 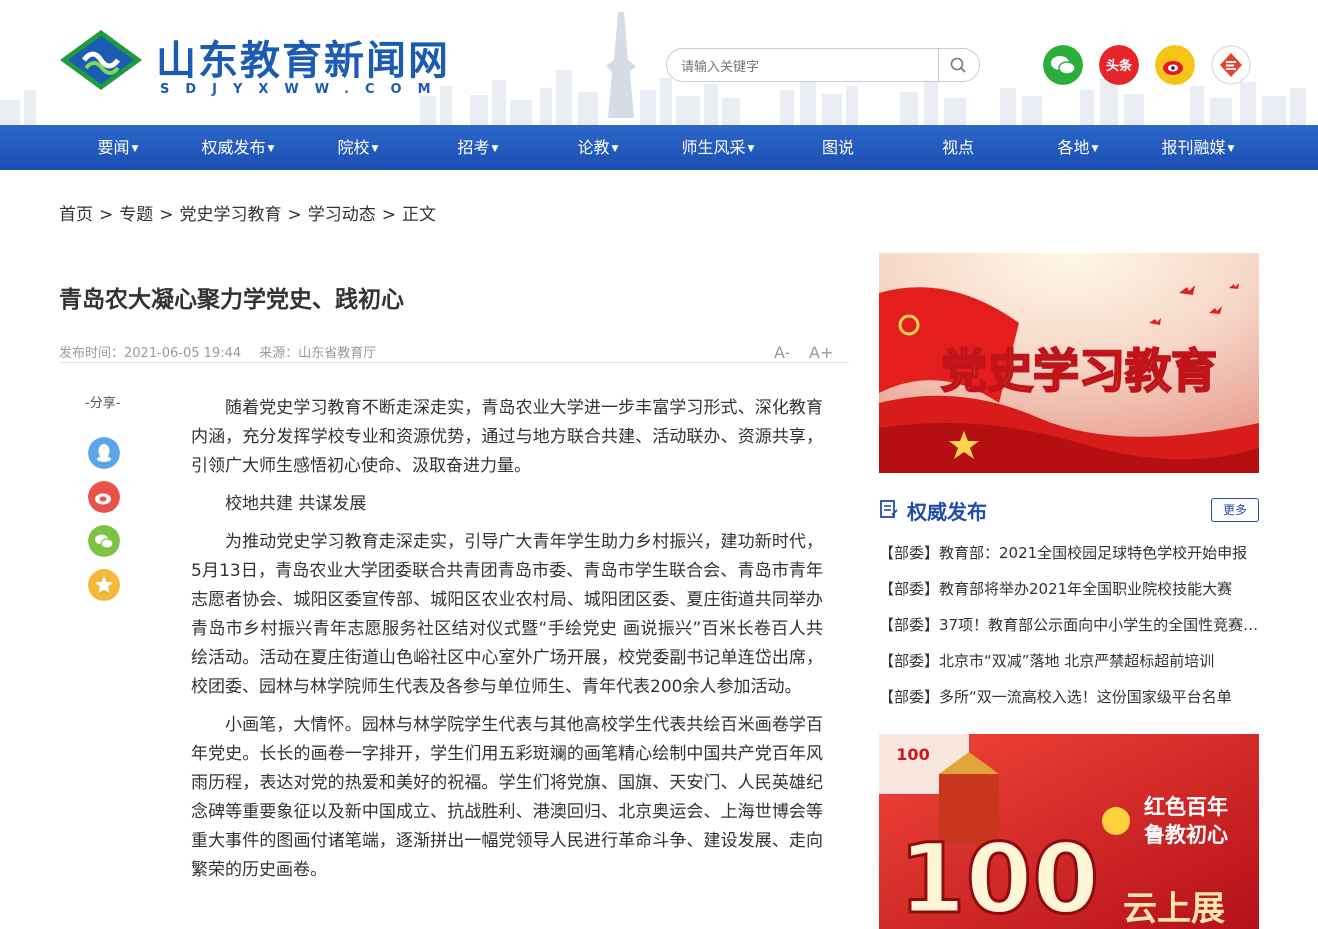 I want to click on search-button, so click(x=958, y=65).